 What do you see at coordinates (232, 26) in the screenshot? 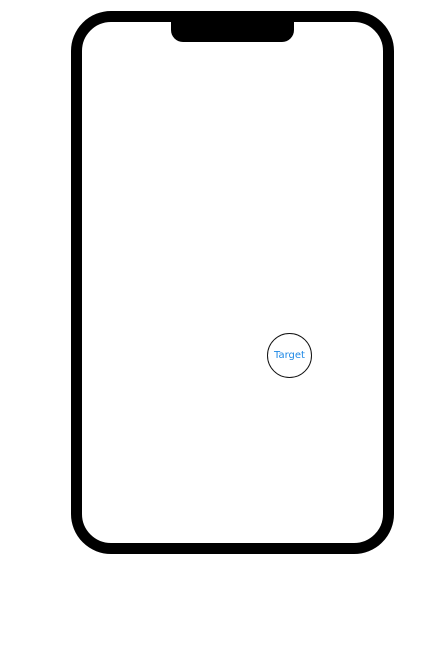
I see `phone-notch` at bounding box center [232, 26].